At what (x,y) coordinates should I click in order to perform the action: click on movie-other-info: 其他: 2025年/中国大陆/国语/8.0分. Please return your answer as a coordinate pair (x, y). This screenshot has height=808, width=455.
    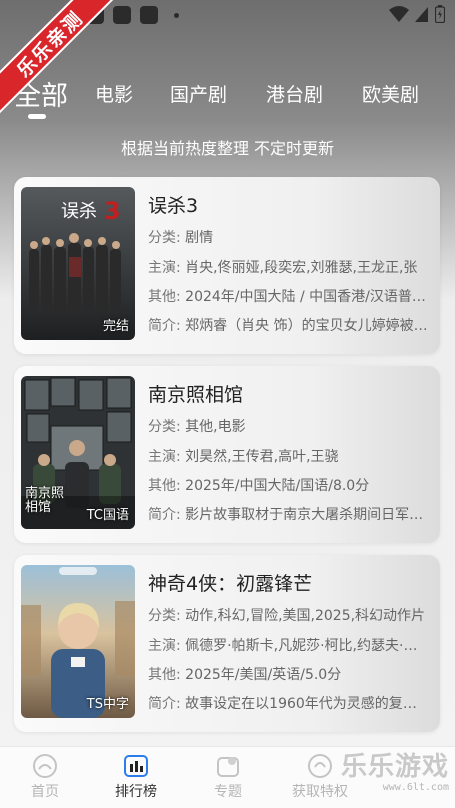
    Looking at the image, I should click on (259, 486).